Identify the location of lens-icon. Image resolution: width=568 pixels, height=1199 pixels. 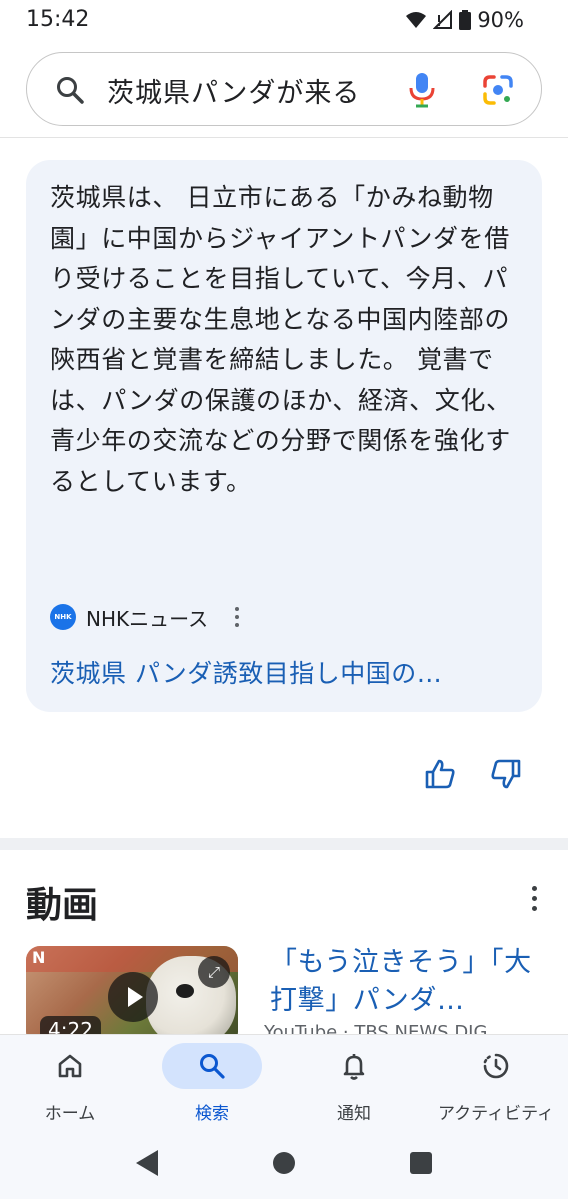
(498, 90).